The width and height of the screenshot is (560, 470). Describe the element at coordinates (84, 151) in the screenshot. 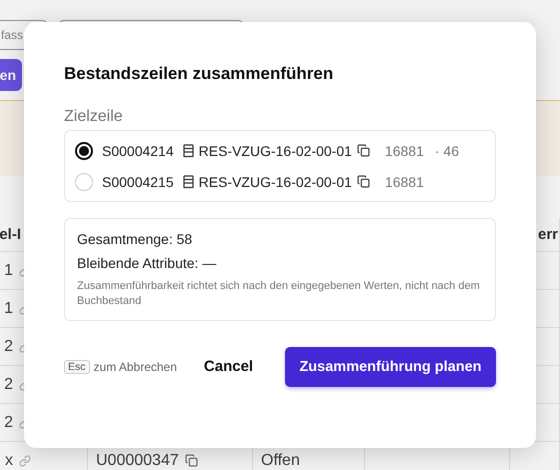

I see `radio-button` at that location.